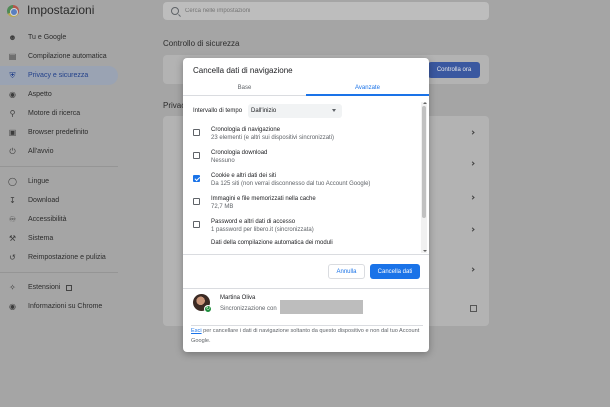  What do you see at coordinates (196, 178) in the screenshot?
I see `checkbox-cookies` at bounding box center [196, 178].